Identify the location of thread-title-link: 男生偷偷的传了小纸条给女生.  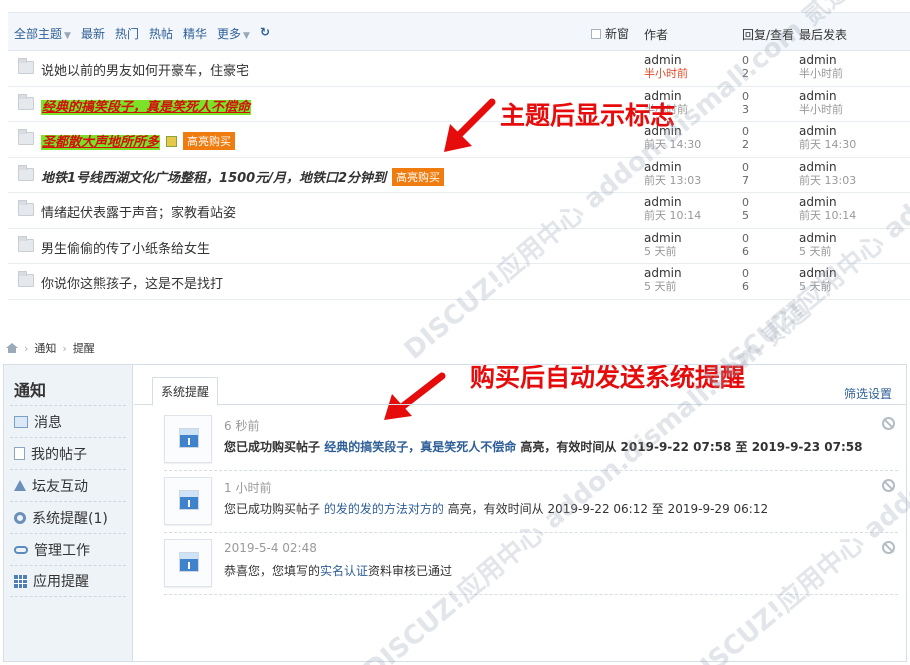
(125, 249).